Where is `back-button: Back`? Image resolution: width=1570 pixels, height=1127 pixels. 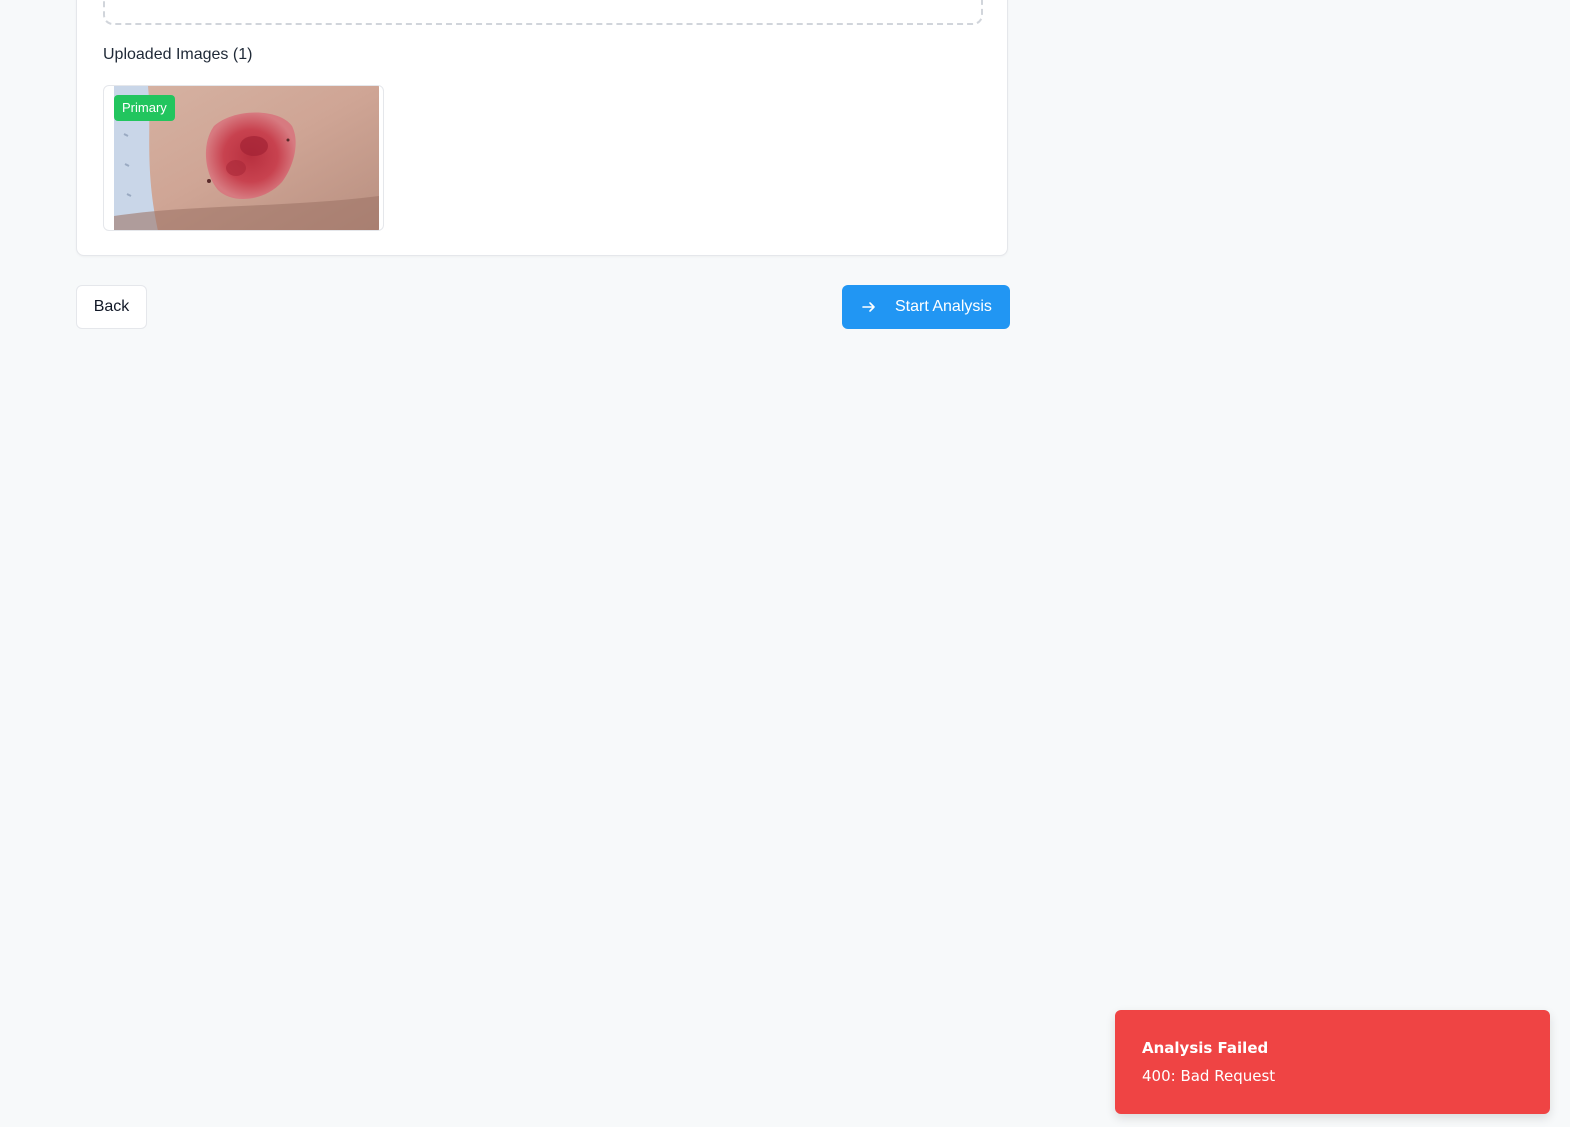 back-button: Back is located at coordinates (111, 307).